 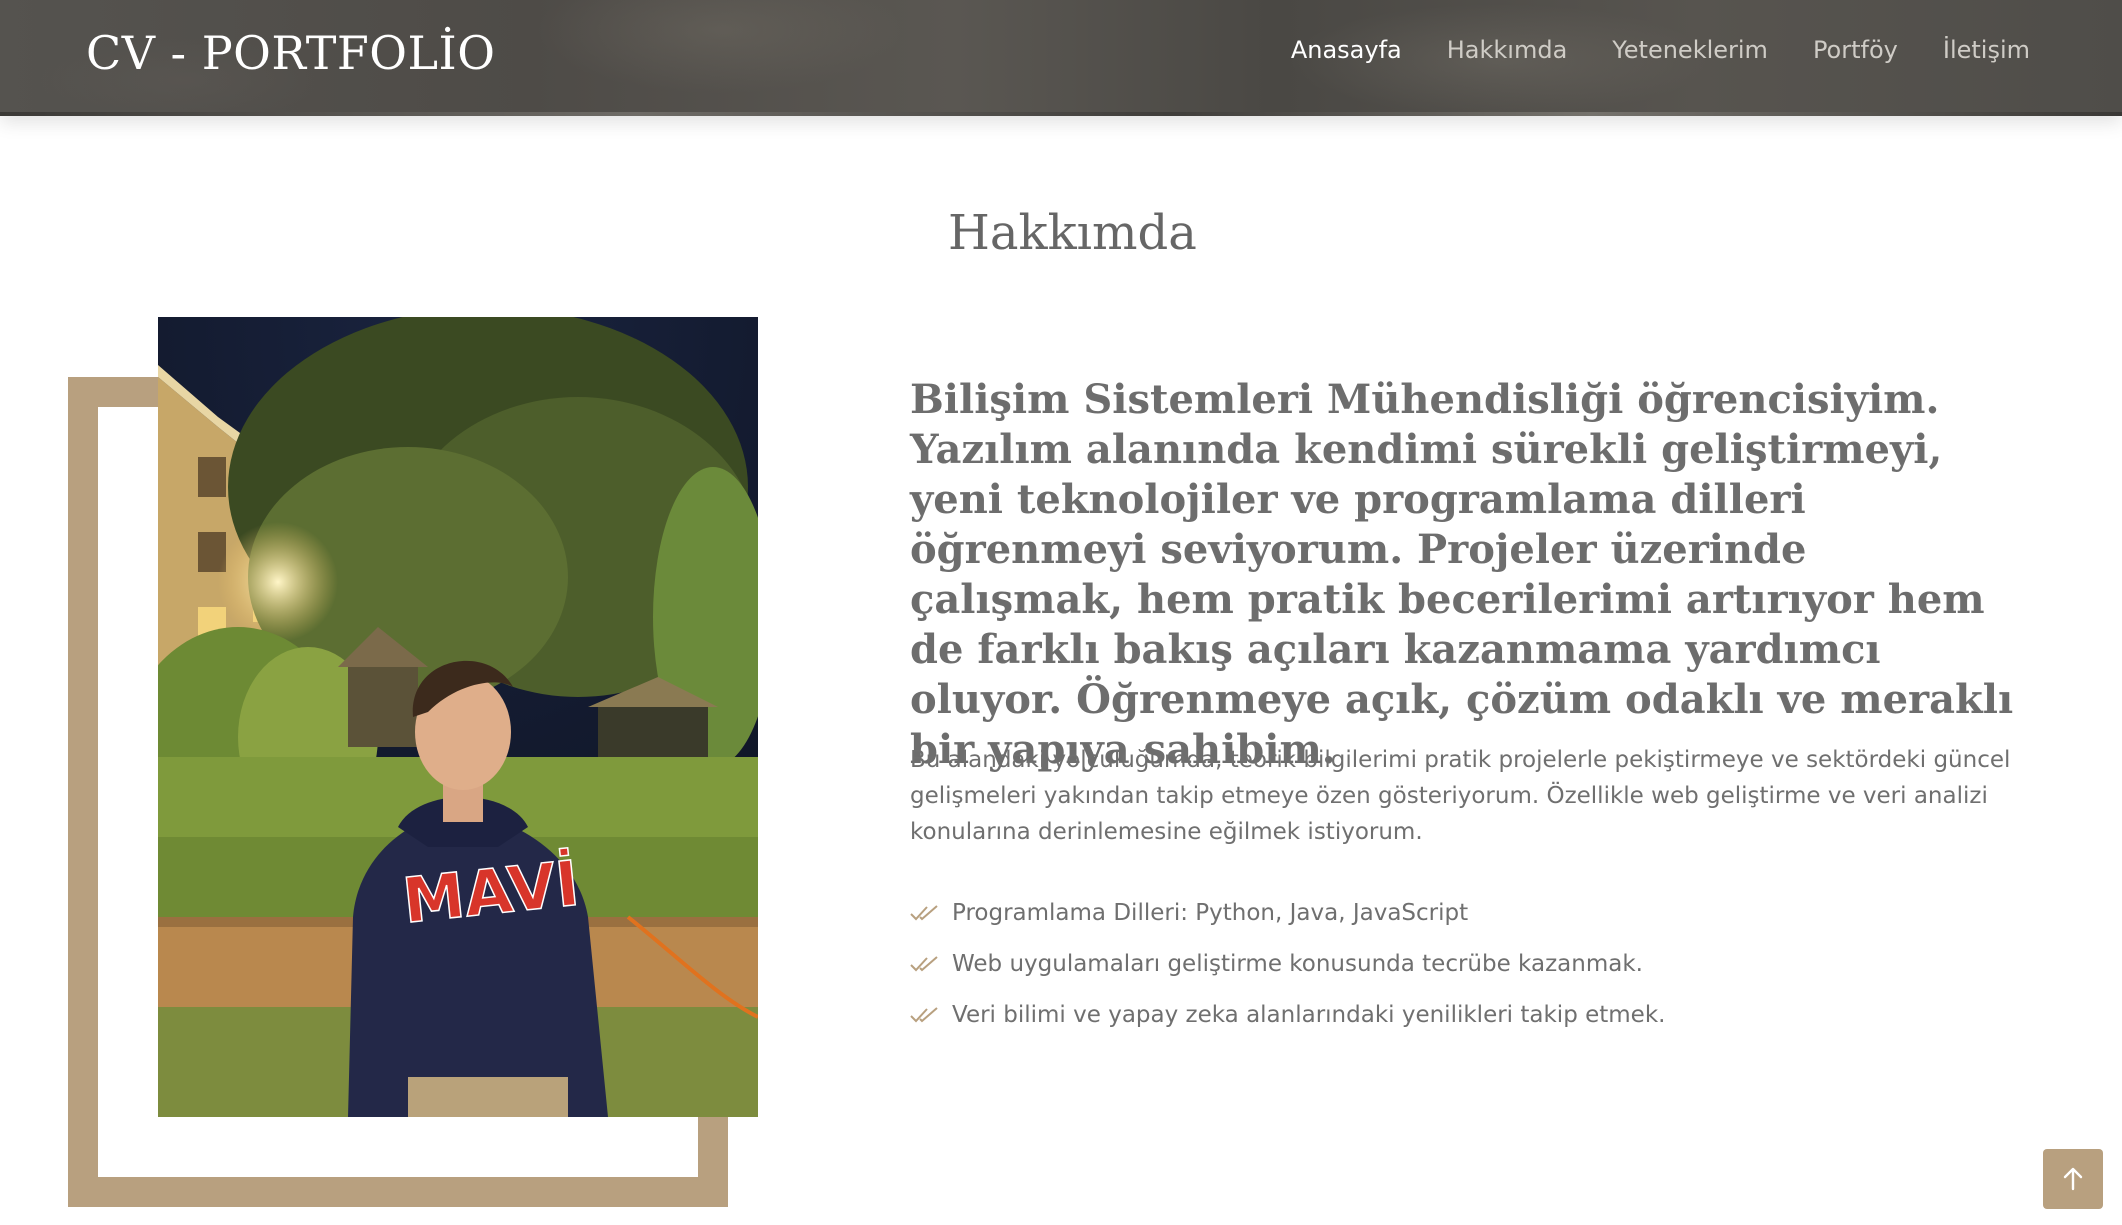 I want to click on nav-link-hakkimda: Hakkımda, so click(x=1507, y=50).